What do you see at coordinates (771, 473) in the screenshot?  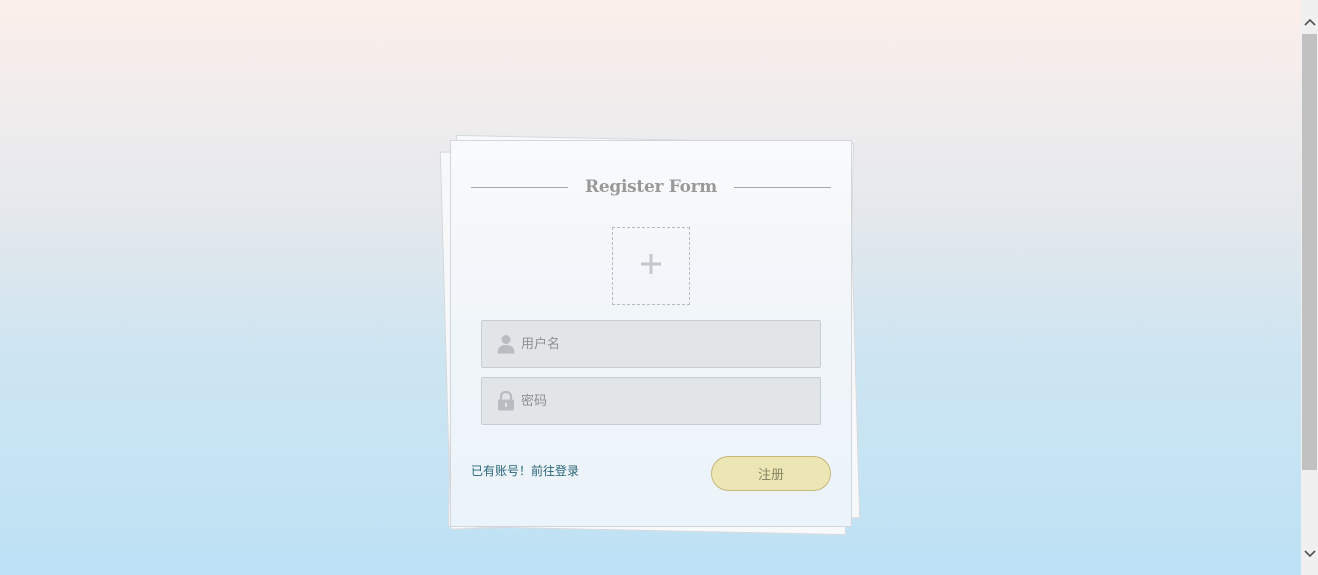 I see `register-button: 注册` at bounding box center [771, 473].